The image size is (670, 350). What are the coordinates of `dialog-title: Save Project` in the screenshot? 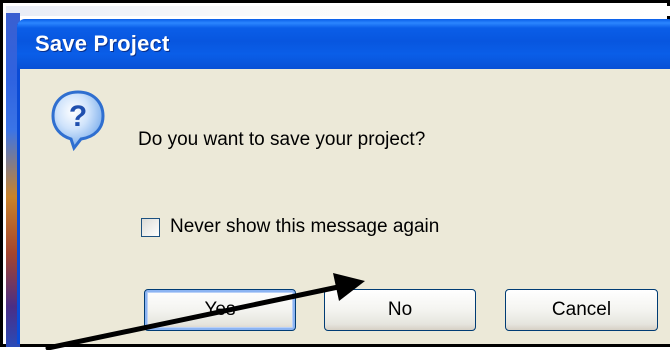 It's located at (102, 43).